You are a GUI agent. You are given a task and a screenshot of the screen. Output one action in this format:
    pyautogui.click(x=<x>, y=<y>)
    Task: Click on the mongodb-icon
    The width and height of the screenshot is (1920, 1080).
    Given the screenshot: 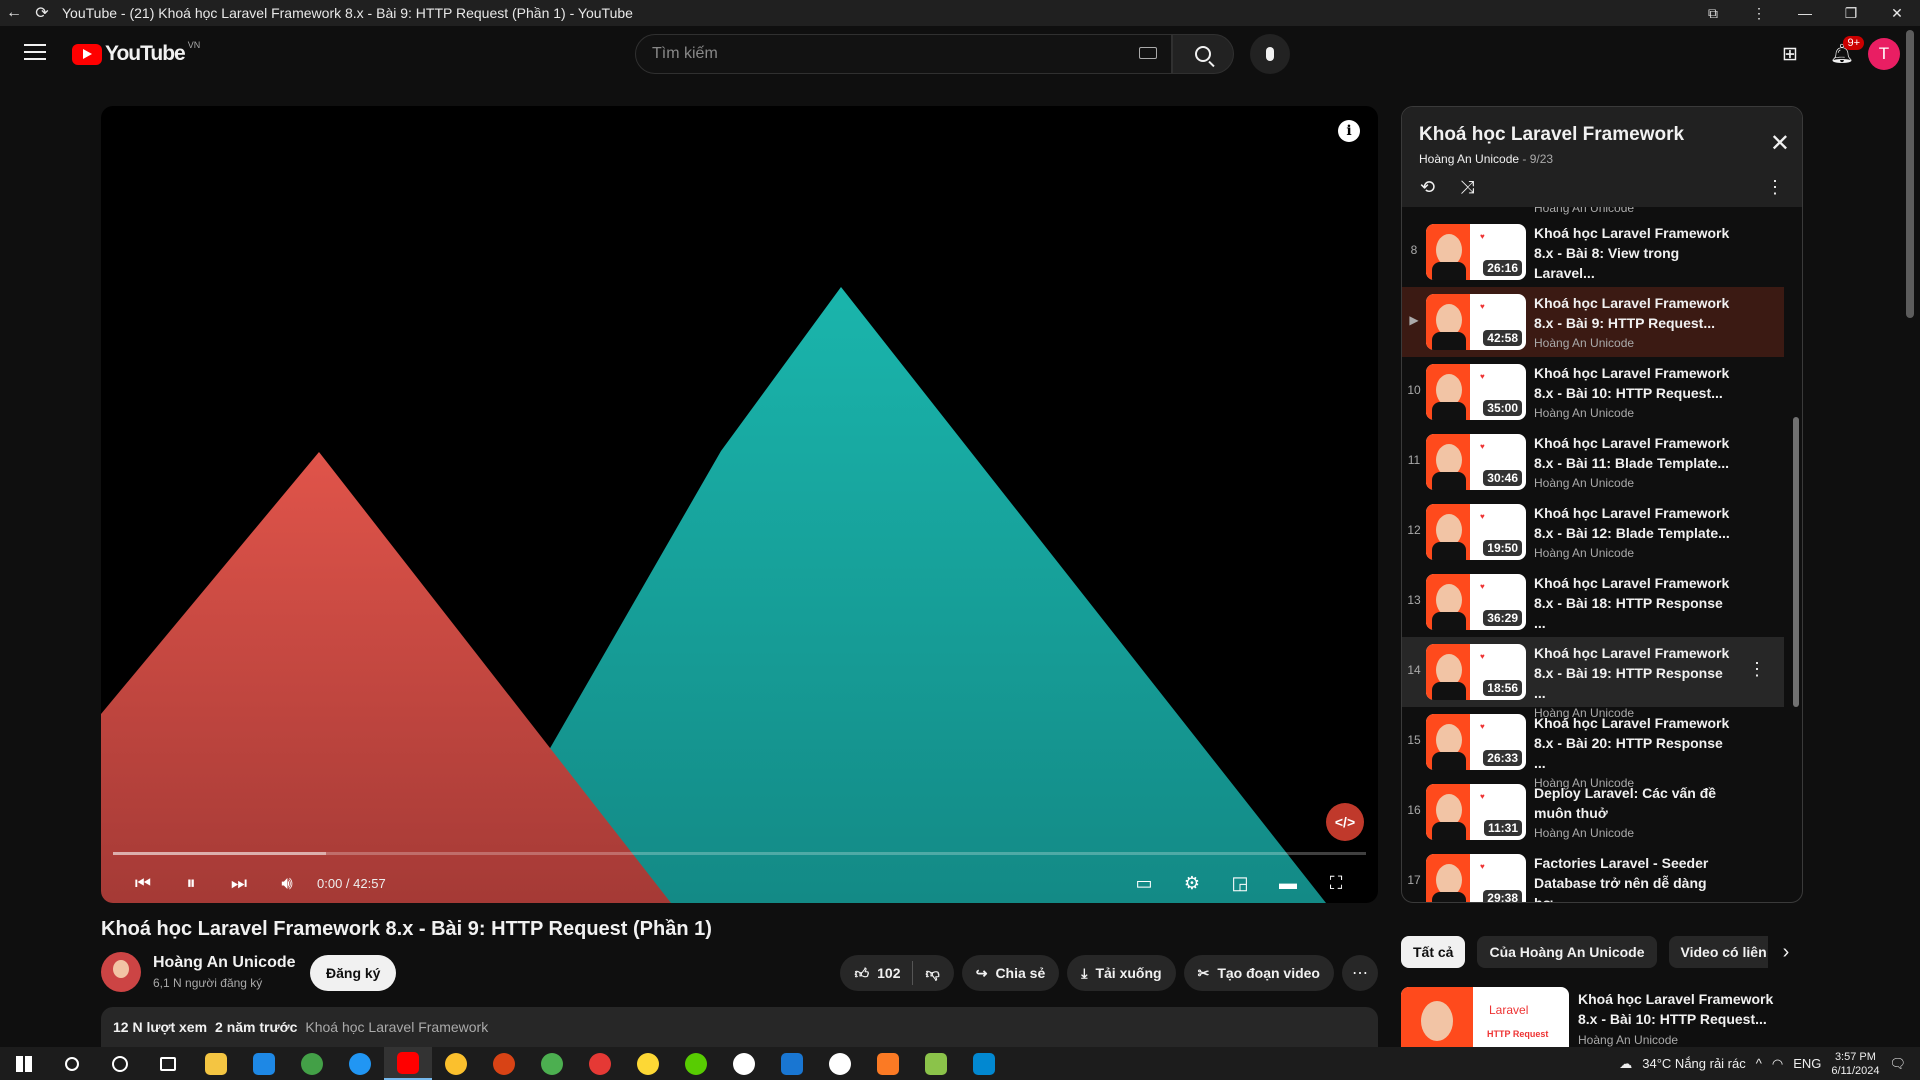 What is the action you would take?
    pyautogui.click(x=840, y=1063)
    